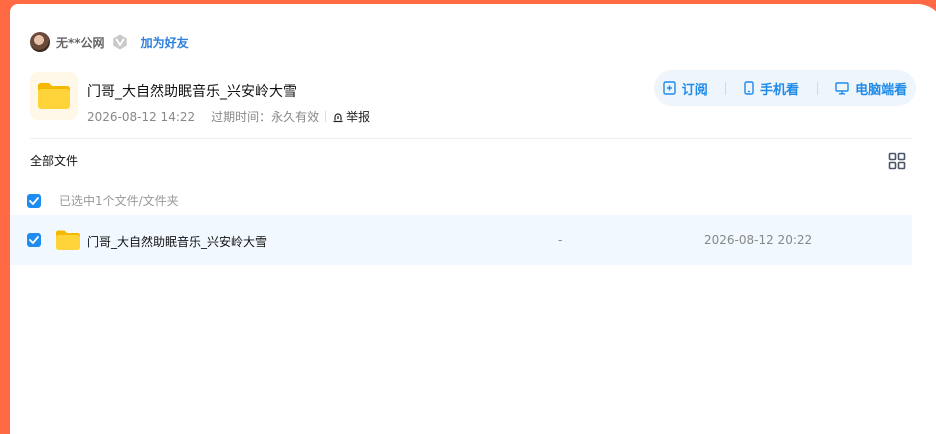 The width and height of the screenshot is (936, 434). I want to click on row-checkbox, so click(34, 240).